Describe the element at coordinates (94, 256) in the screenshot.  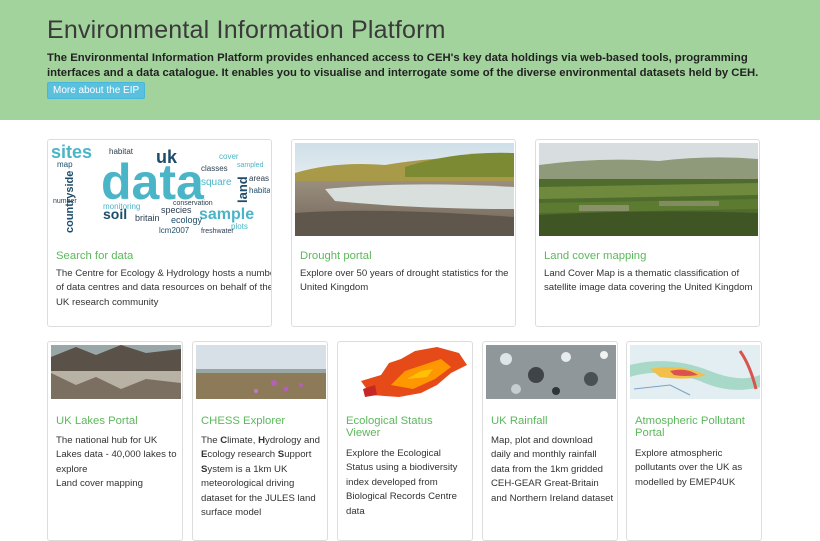
I see `card-title: Search for data` at that location.